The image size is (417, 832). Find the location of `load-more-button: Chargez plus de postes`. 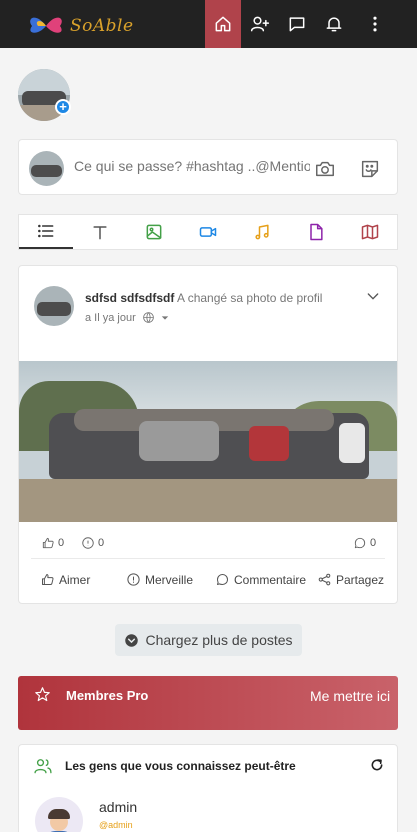

load-more-button: Chargez plus de postes is located at coordinates (208, 640).